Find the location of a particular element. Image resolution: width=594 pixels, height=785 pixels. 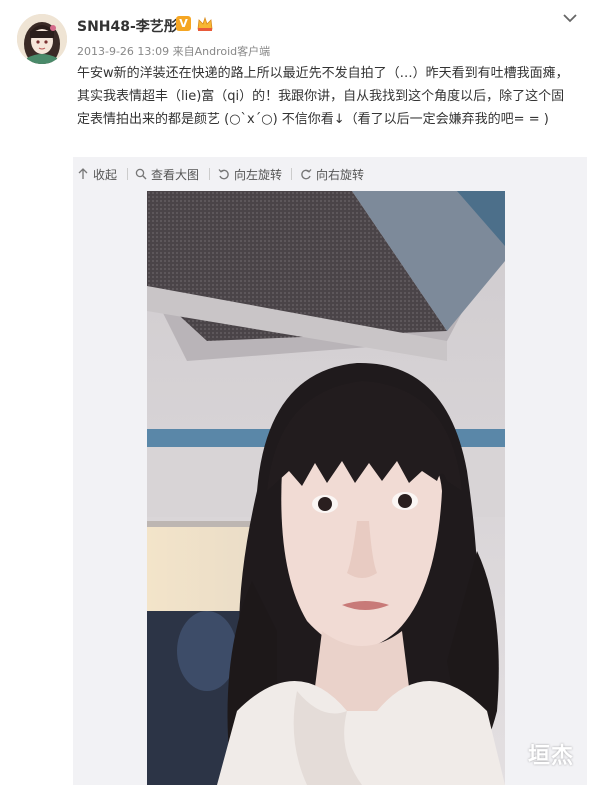

rotate-left-button: 向左旋转 is located at coordinates (250, 174).